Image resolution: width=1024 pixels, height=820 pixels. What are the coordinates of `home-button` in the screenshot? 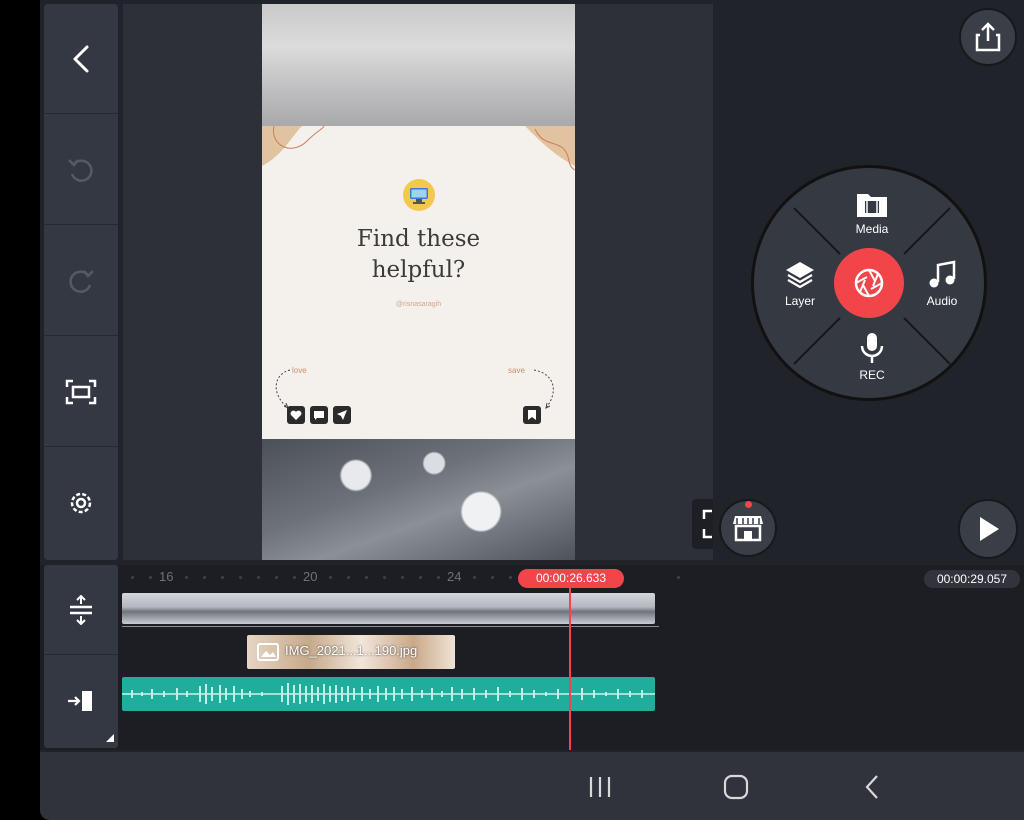 It's located at (736, 787).